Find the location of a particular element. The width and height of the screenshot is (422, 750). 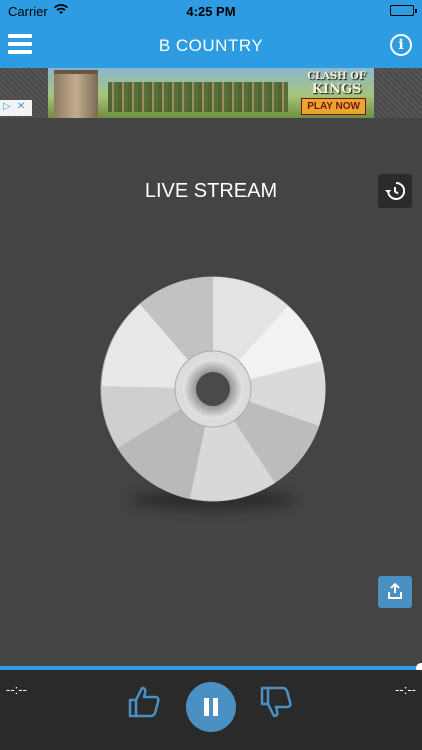

status-bar: Carrier 4:25 PM is located at coordinates (211, 11).